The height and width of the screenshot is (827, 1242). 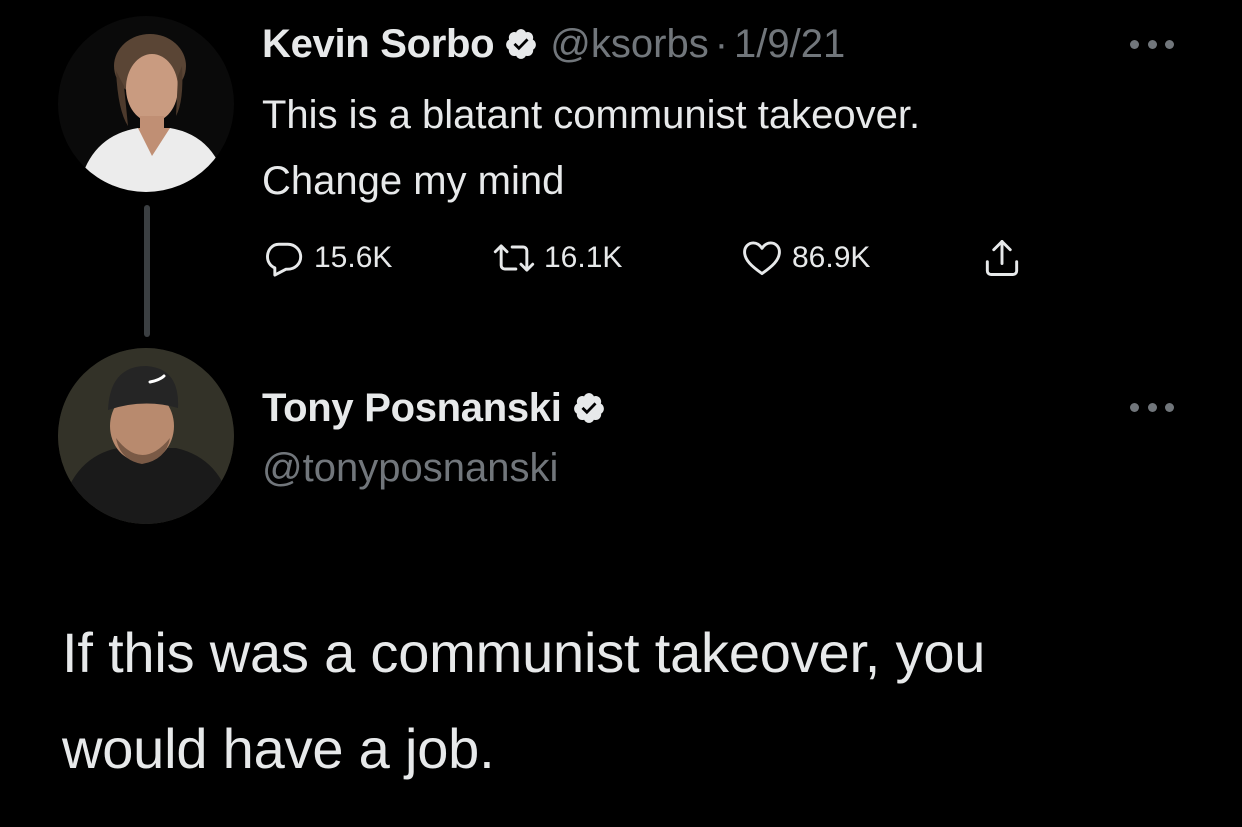 What do you see at coordinates (410, 468) in the screenshot?
I see `reply-author-handle: @tonyposnanski` at bounding box center [410, 468].